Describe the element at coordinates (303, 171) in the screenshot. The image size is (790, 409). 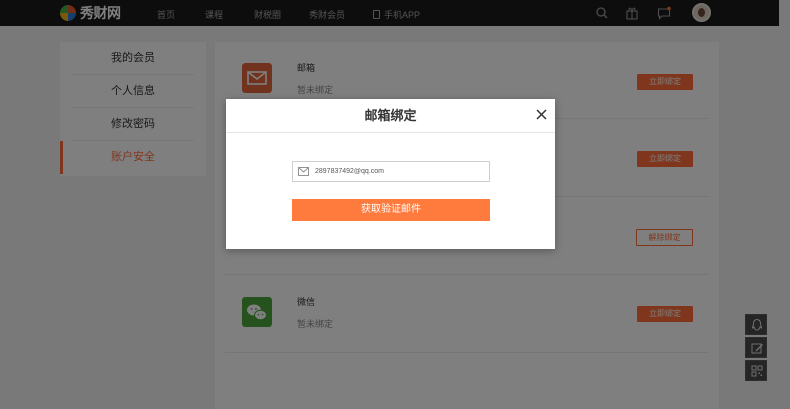
I see `envelope-icon` at that location.